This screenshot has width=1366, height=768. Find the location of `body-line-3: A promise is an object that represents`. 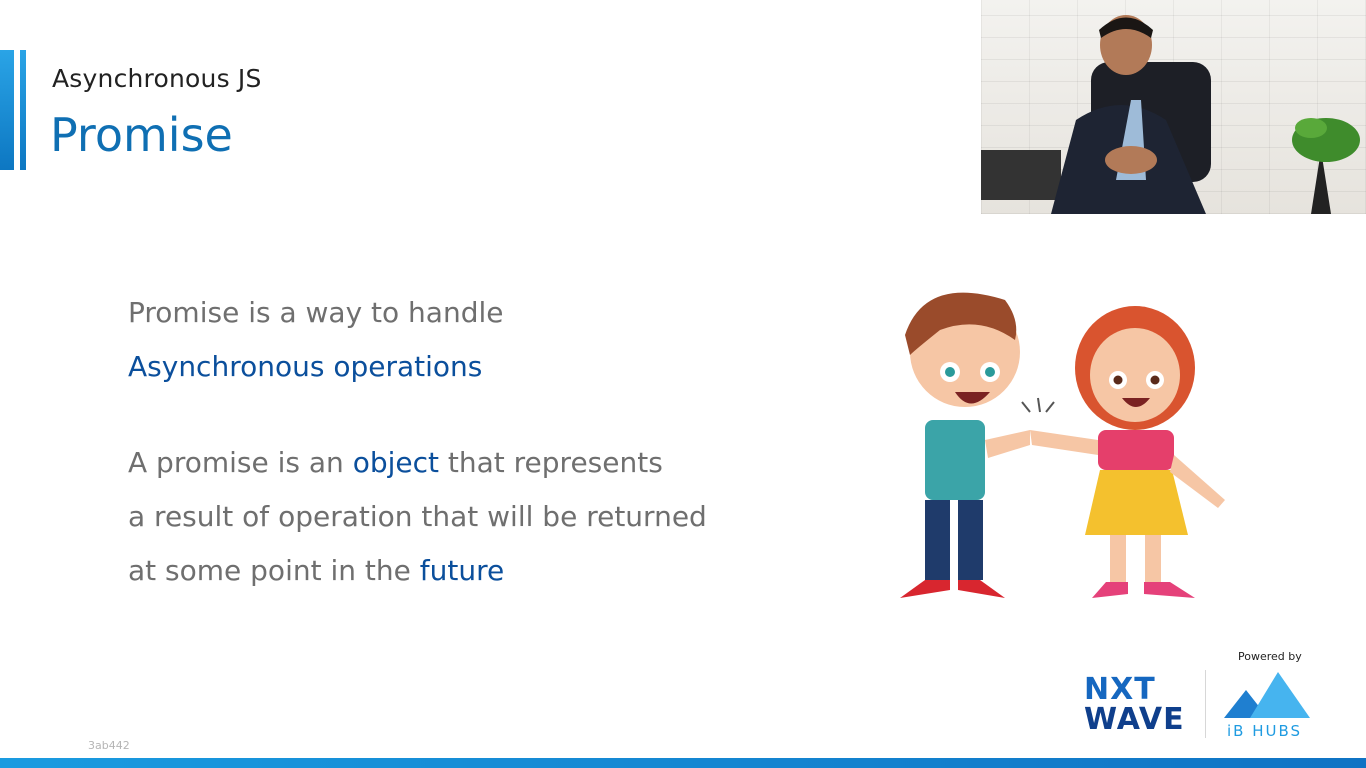

body-line-3: A promise is an object that represents is located at coordinates (417, 463).